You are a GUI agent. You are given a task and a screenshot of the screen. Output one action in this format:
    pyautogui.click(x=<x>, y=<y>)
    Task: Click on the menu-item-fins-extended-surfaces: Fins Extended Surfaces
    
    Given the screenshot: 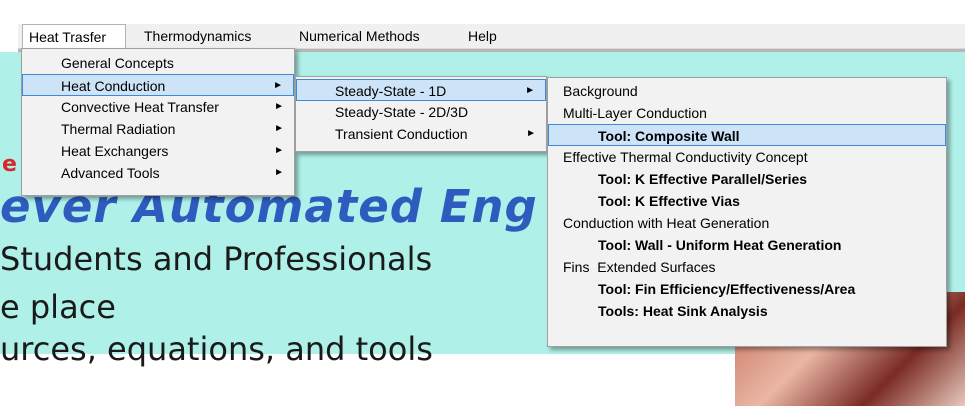 What is the action you would take?
    pyautogui.click(x=747, y=267)
    